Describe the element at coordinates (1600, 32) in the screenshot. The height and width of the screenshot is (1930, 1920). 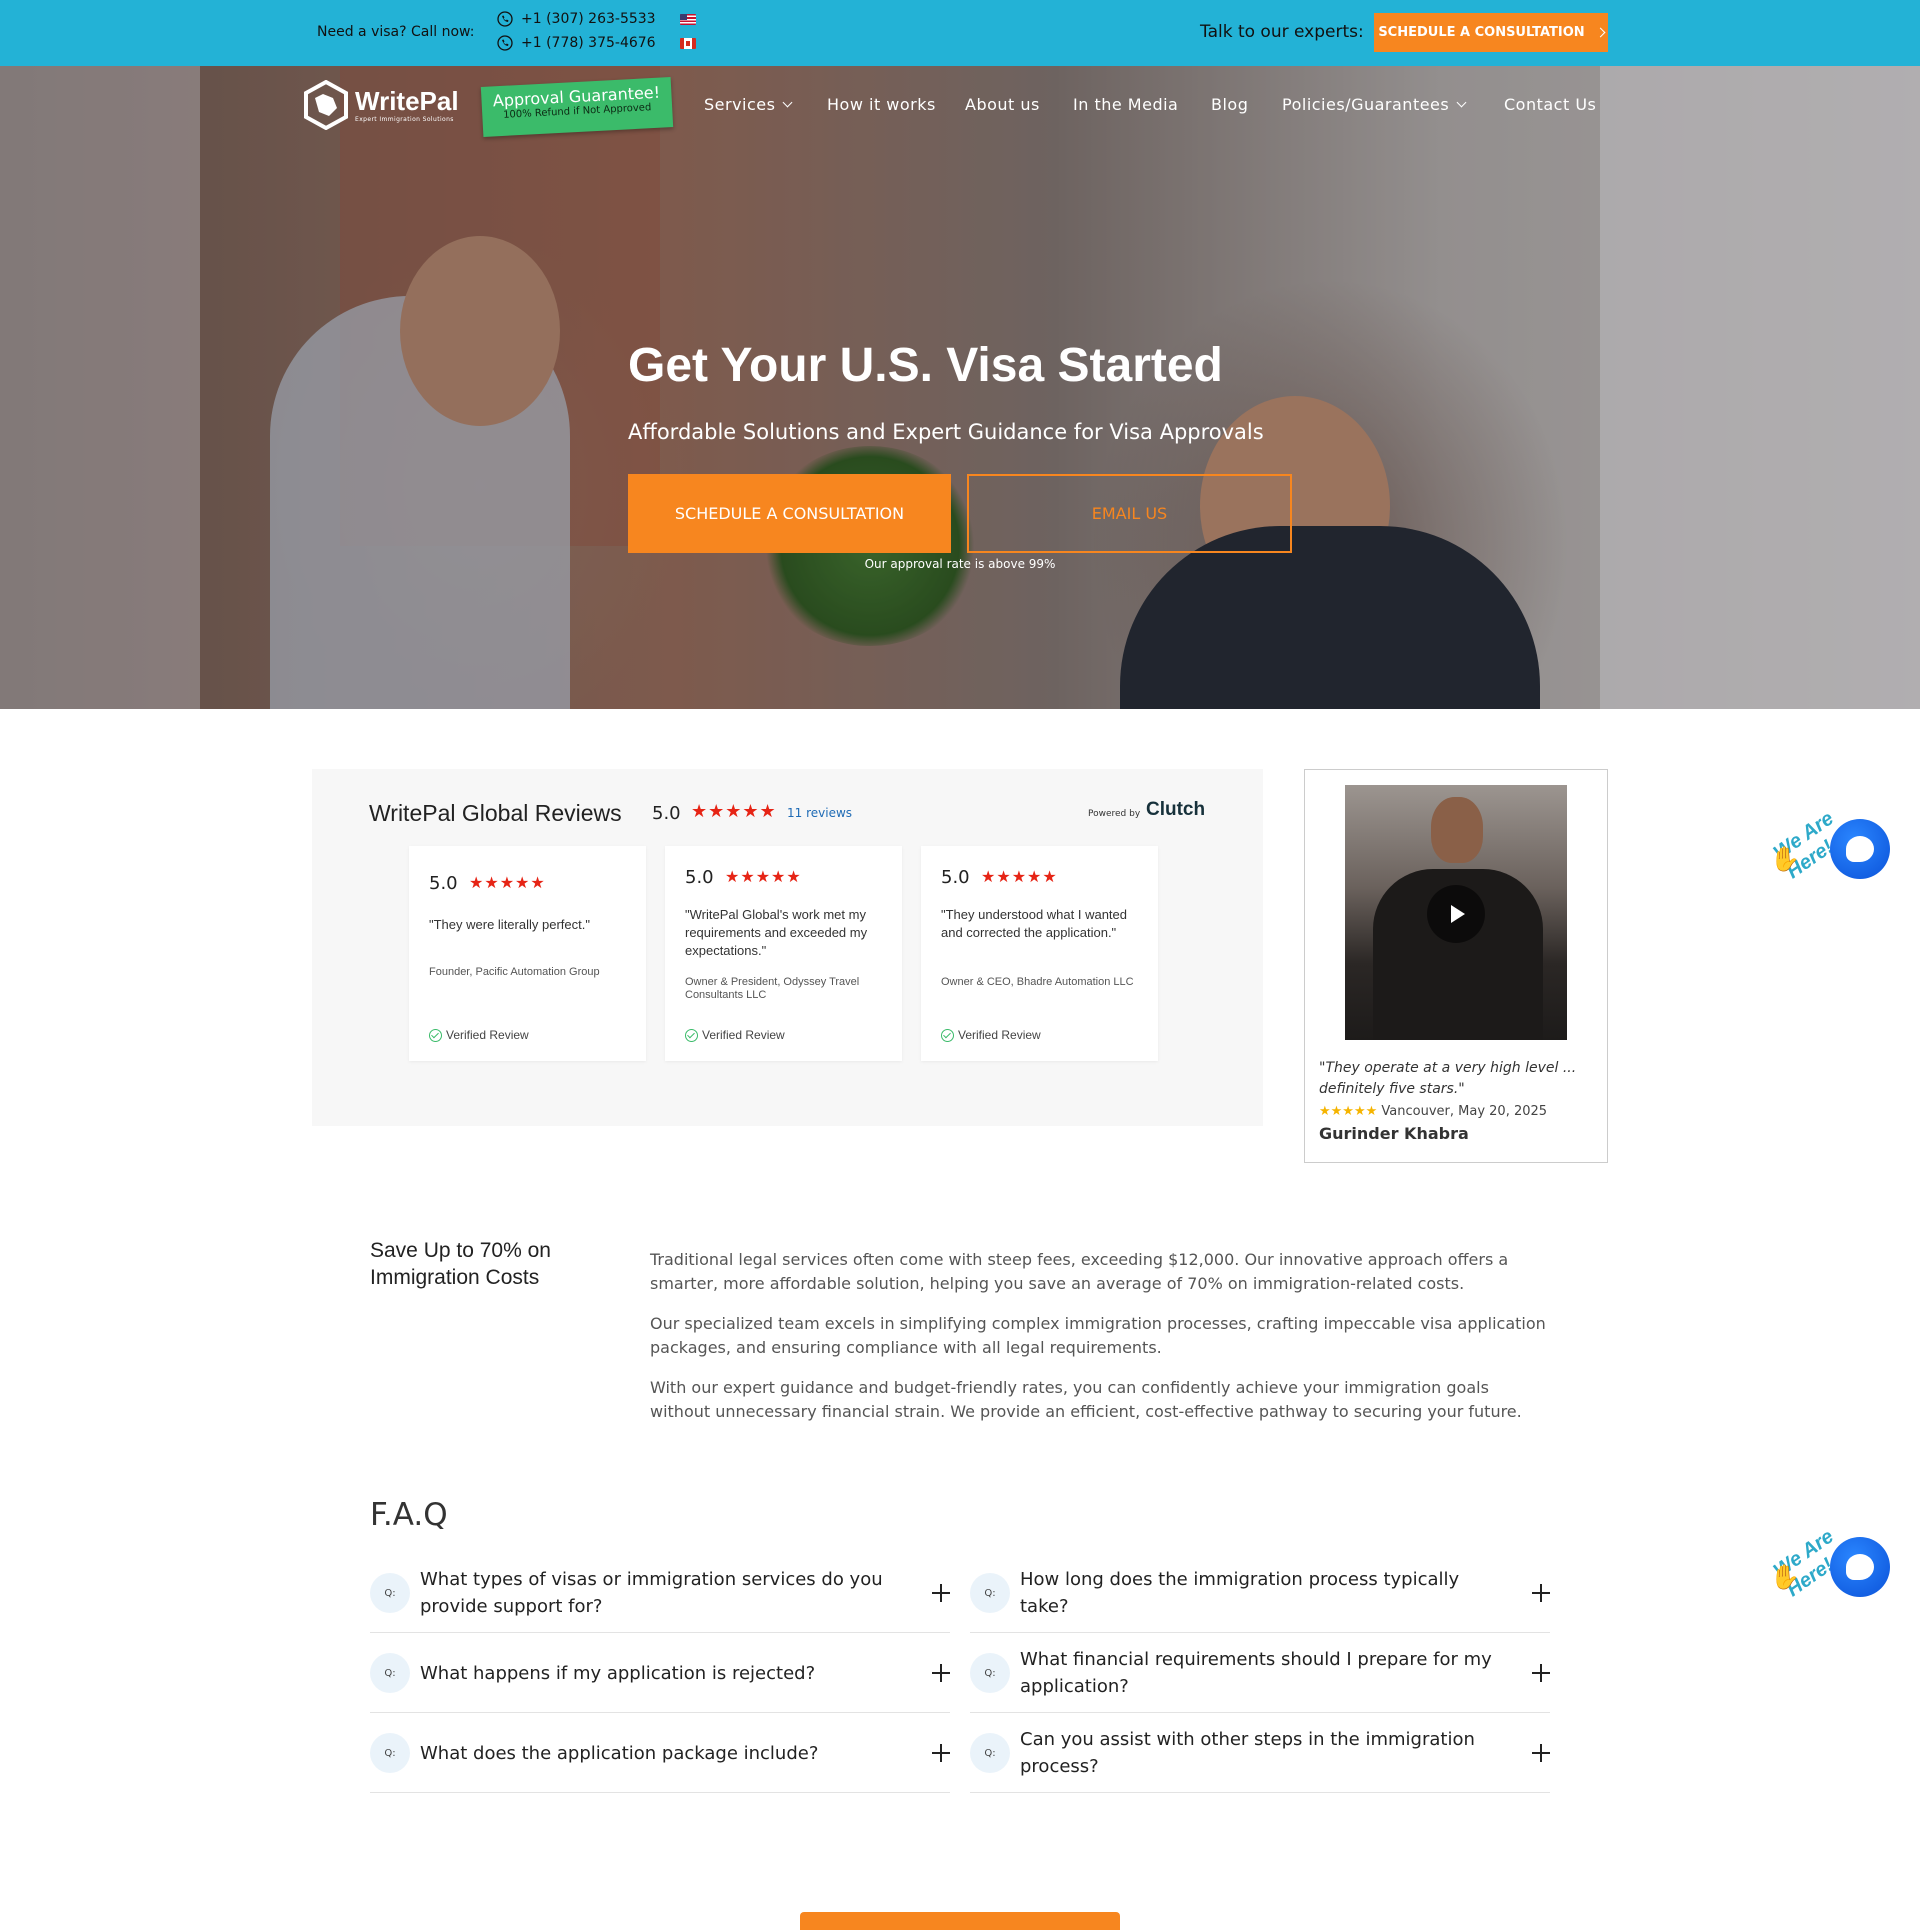
I see `chevron-right-icon` at that location.